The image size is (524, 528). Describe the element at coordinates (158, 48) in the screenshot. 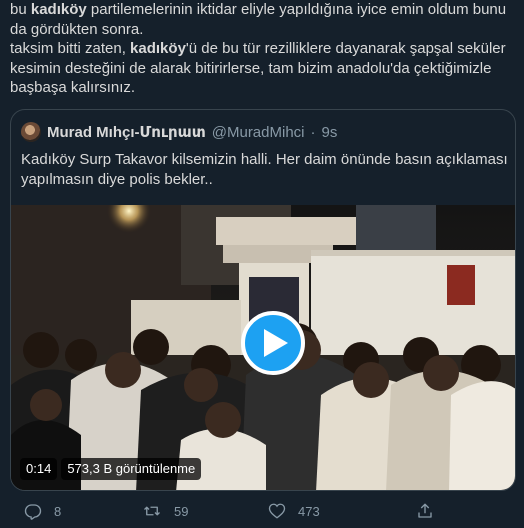

I see `hashtag-kadikoy-2: kadıköy` at that location.